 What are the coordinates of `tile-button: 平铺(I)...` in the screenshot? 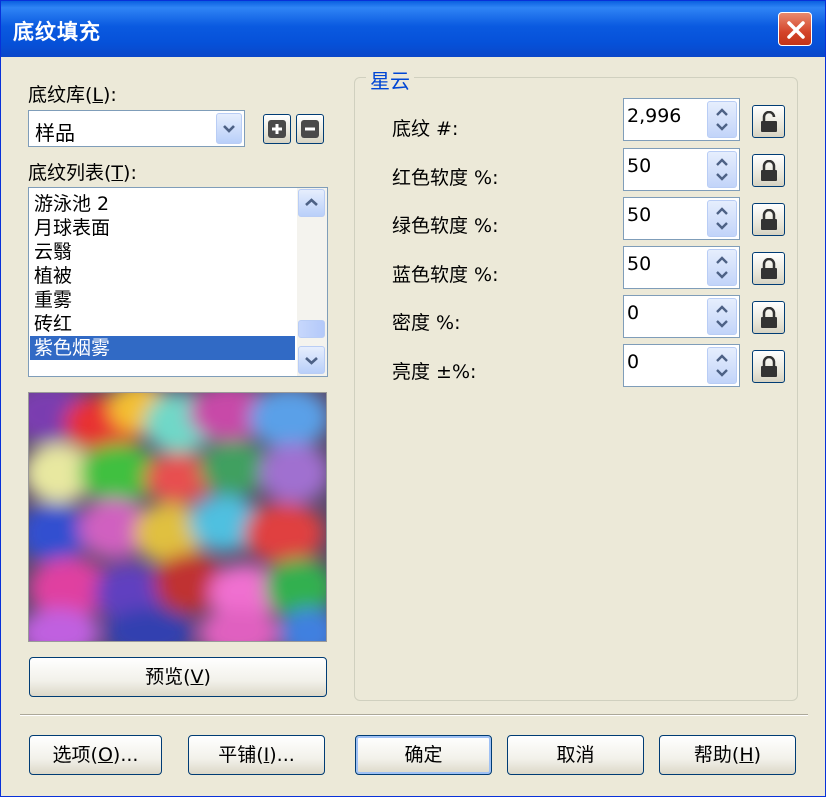 It's located at (256, 755).